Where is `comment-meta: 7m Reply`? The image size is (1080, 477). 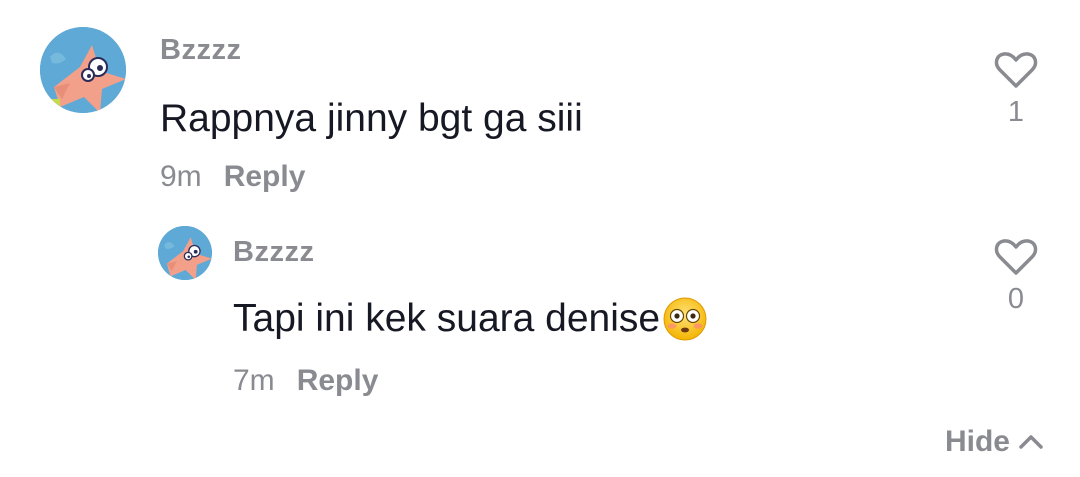
comment-meta: 7m Reply is located at coordinates (305, 381).